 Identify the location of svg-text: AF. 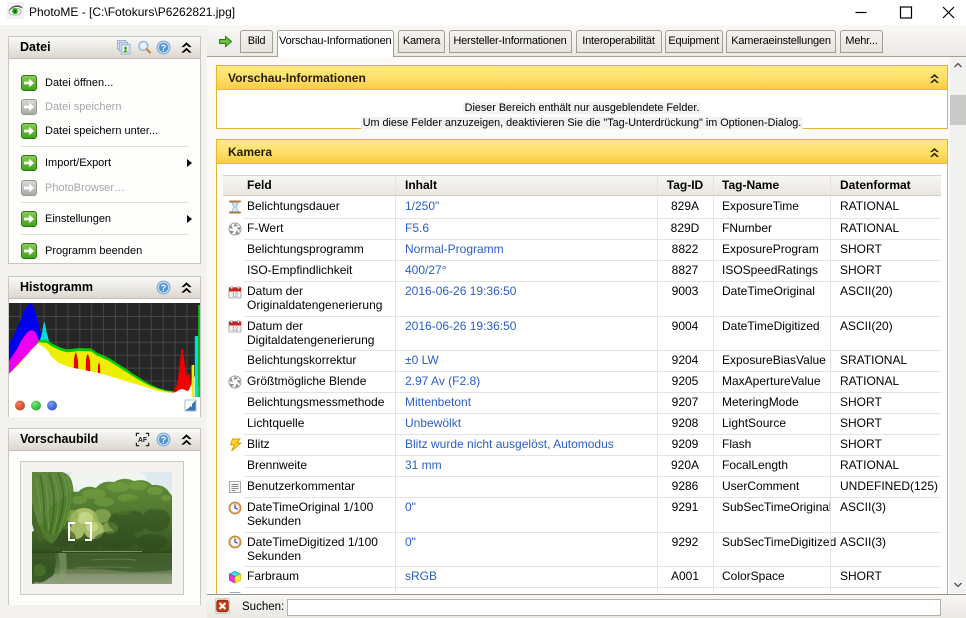
(143, 440).